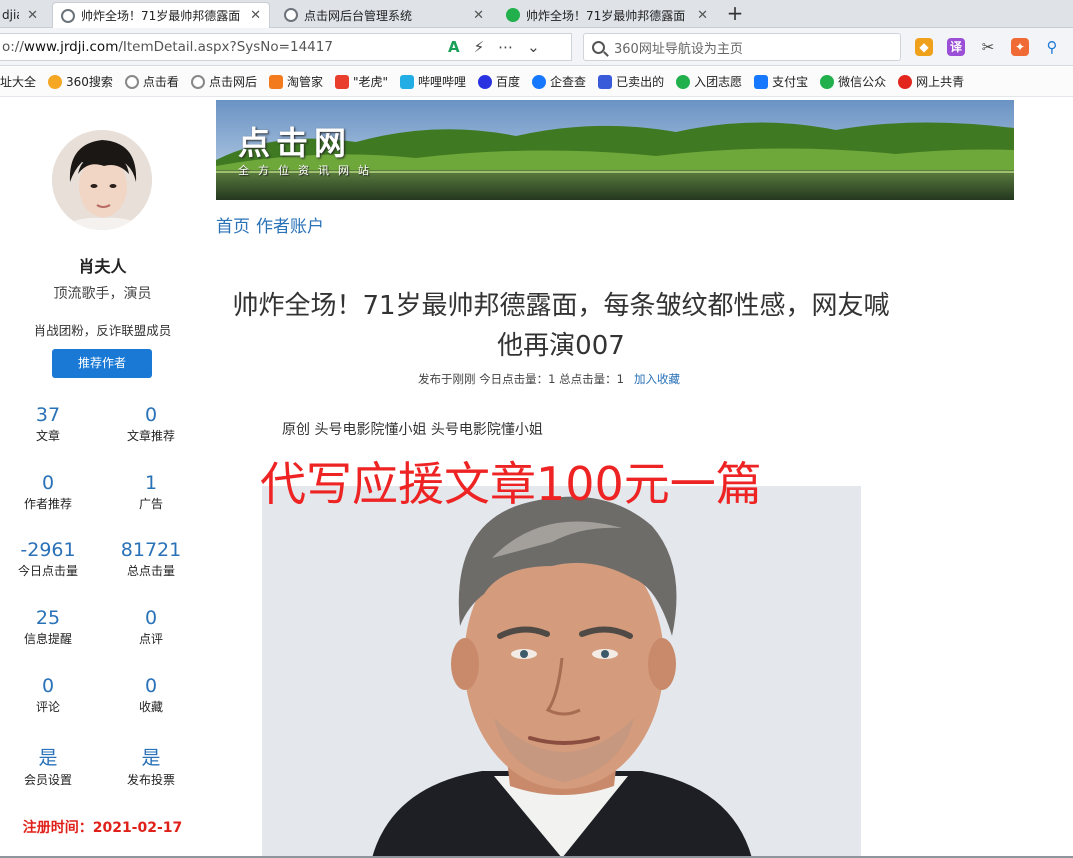  I want to click on tab-title: djia, so click(10, 15).